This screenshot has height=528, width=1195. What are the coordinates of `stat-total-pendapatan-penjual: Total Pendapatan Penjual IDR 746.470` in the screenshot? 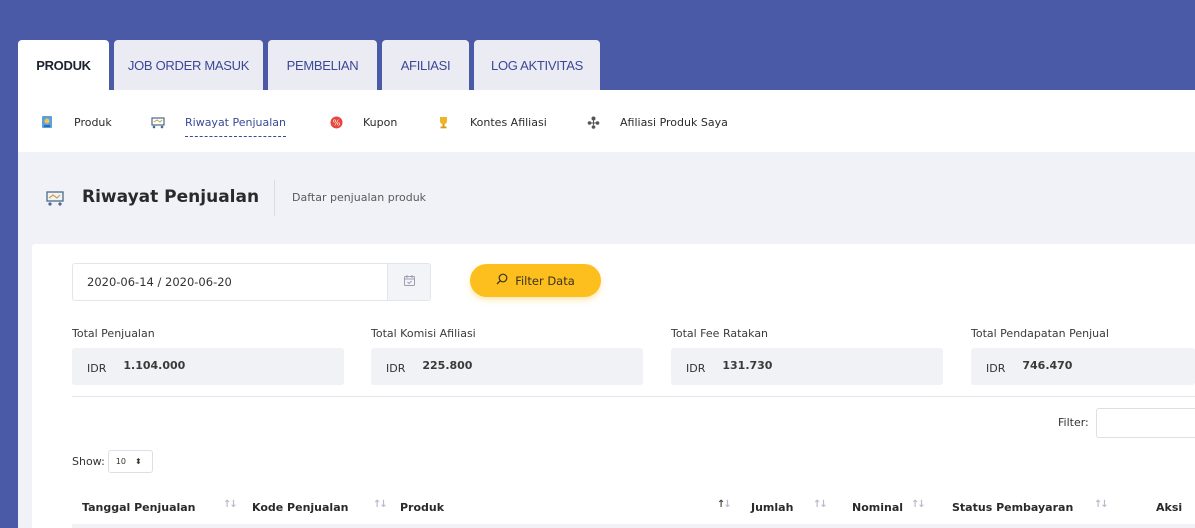 It's located at (1083, 356).